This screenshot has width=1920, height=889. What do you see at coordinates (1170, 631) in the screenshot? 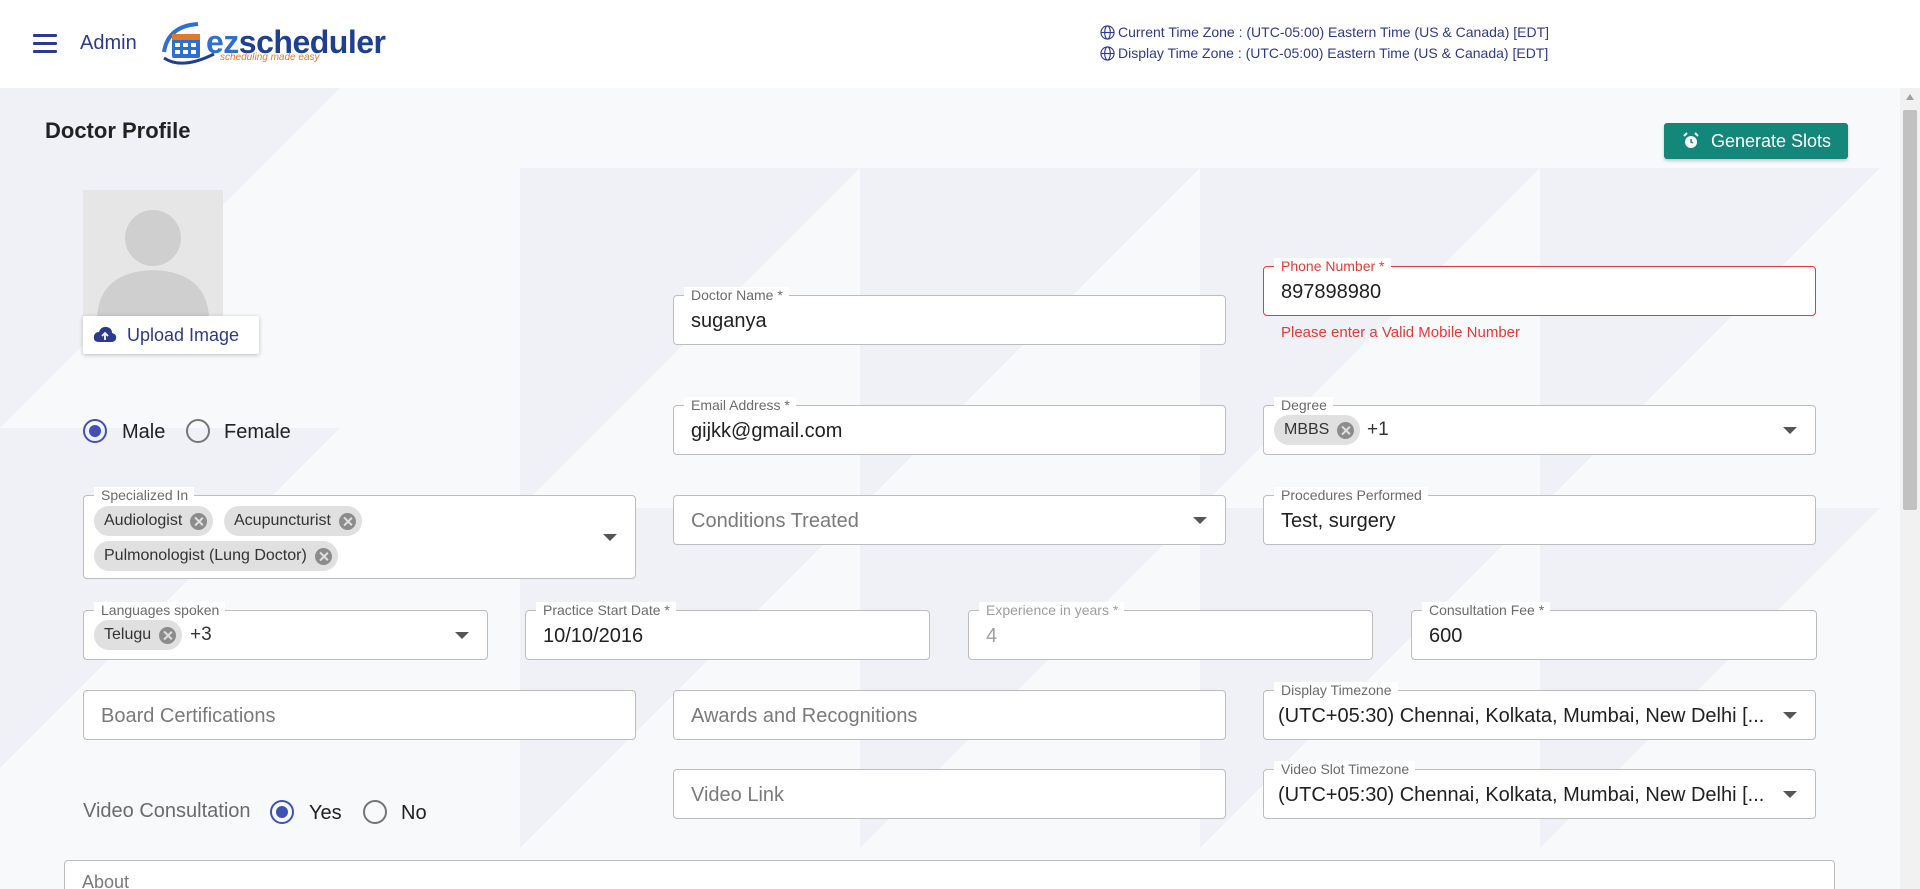
I see `experience-field: Experience in years * 4` at bounding box center [1170, 631].